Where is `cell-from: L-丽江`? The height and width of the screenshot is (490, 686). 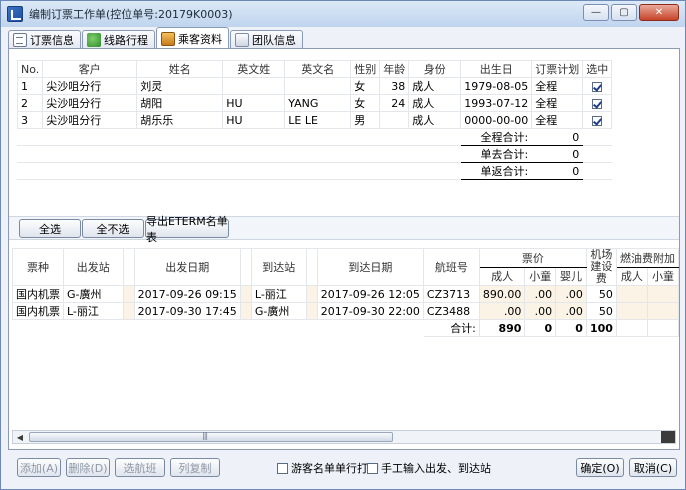 cell-from: L-丽江 is located at coordinates (93, 311).